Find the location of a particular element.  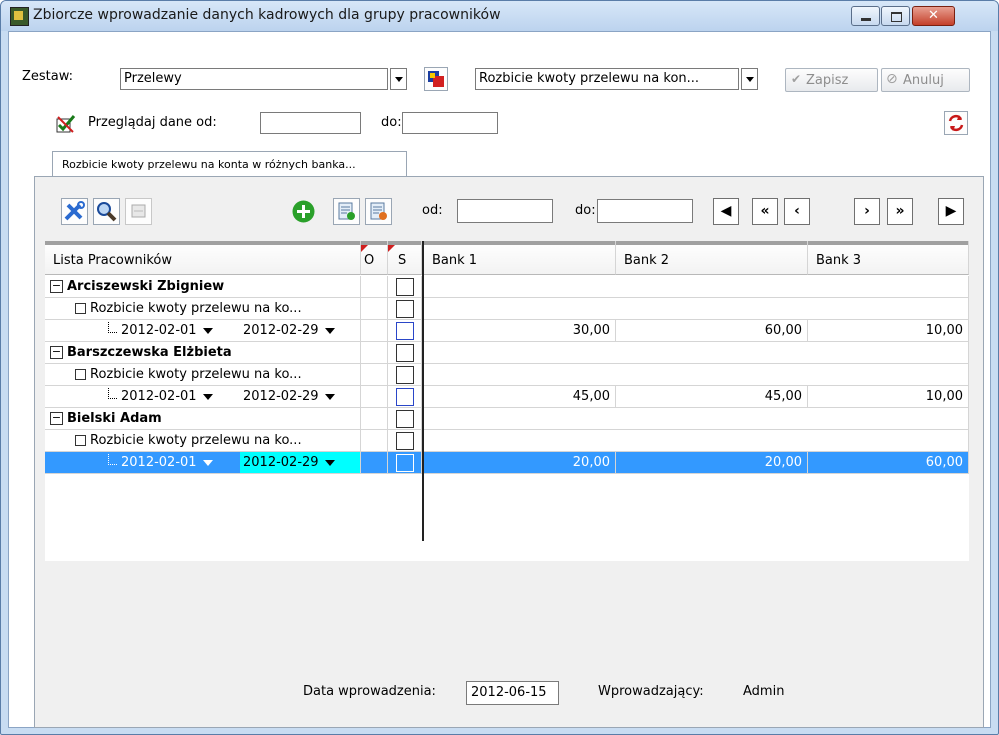

bank2-value: 20,00 is located at coordinates (712, 463).